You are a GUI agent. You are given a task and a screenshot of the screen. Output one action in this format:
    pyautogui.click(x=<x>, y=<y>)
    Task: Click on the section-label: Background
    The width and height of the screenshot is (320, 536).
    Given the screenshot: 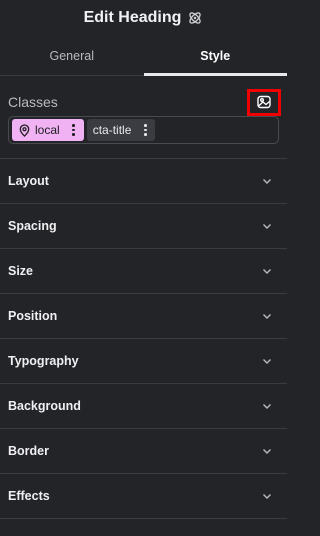 What is the action you would take?
    pyautogui.click(x=44, y=406)
    